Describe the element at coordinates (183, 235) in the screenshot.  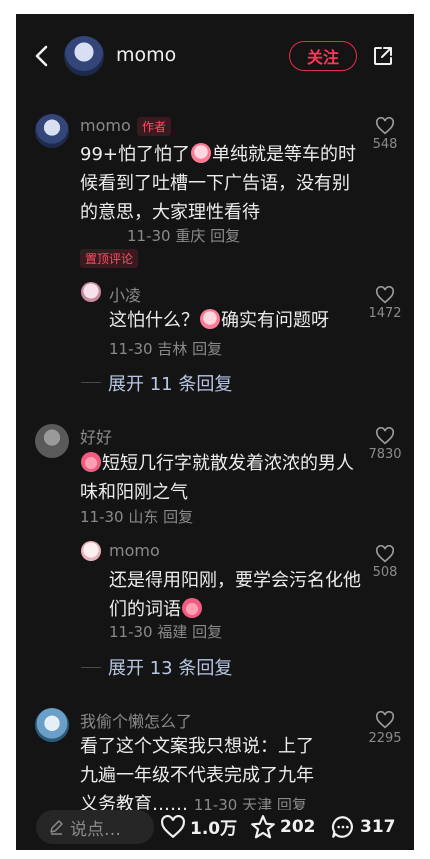
I see `comment-meta: 11-30 重庆 回复` at that location.